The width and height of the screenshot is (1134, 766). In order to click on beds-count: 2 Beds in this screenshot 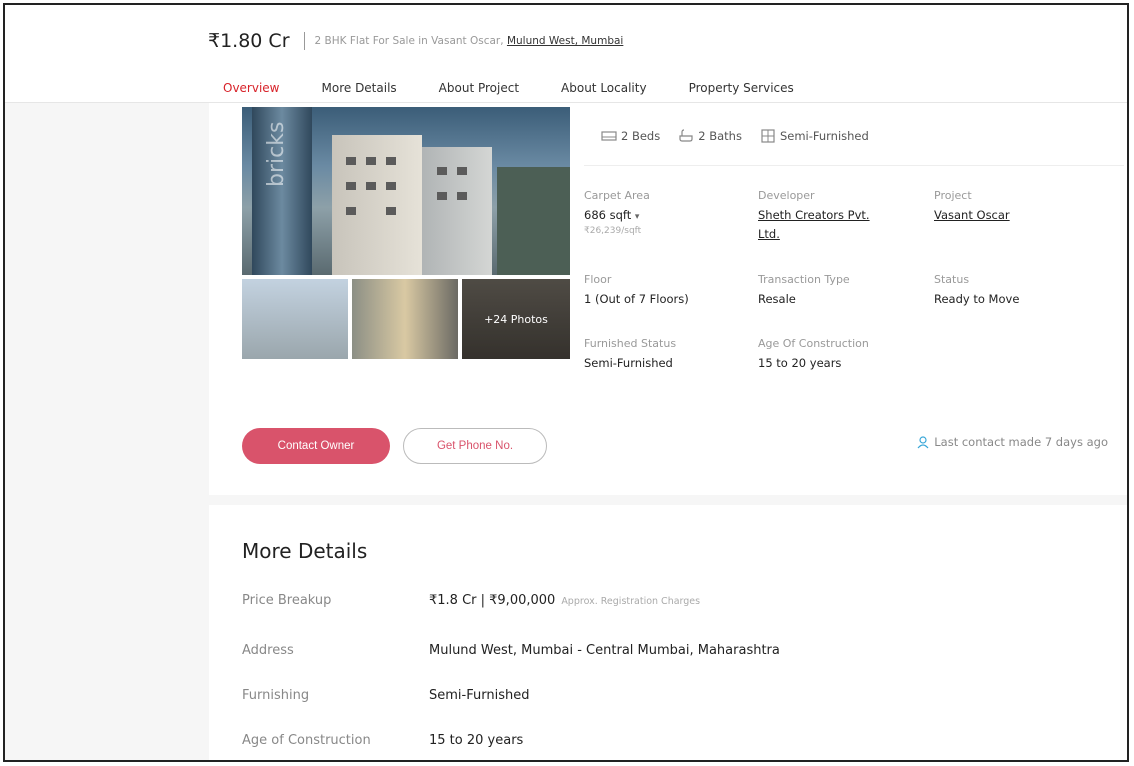, I will do `click(630, 136)`.